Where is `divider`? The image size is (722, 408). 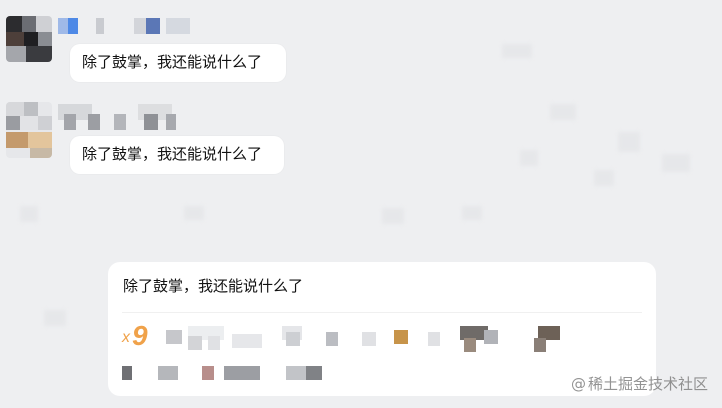
divider is located at coordinates (382, 312).